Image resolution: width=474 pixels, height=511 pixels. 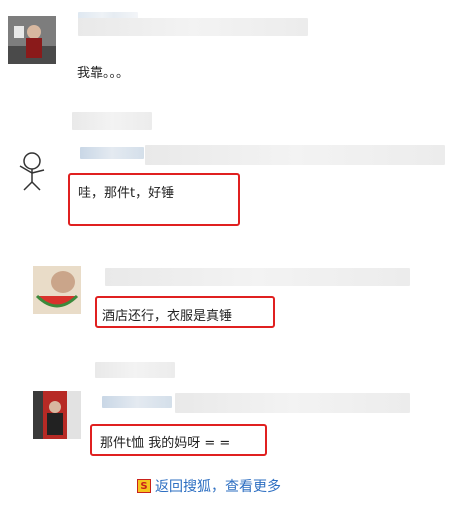 What do you see at coordinates (218, 487) in the screenshot?
I see `back-link-label: 返回搜狐，查看更多` at bounding box center [218, 487].